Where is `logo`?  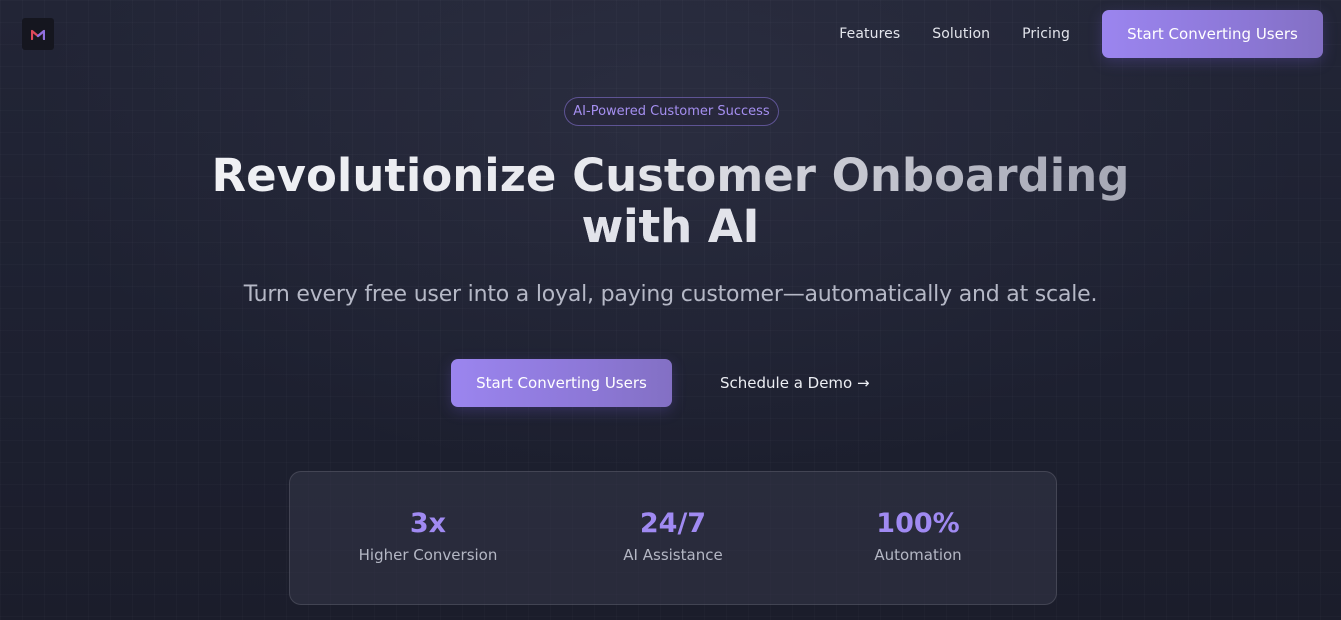 logo is located at coordinates (38, 34).